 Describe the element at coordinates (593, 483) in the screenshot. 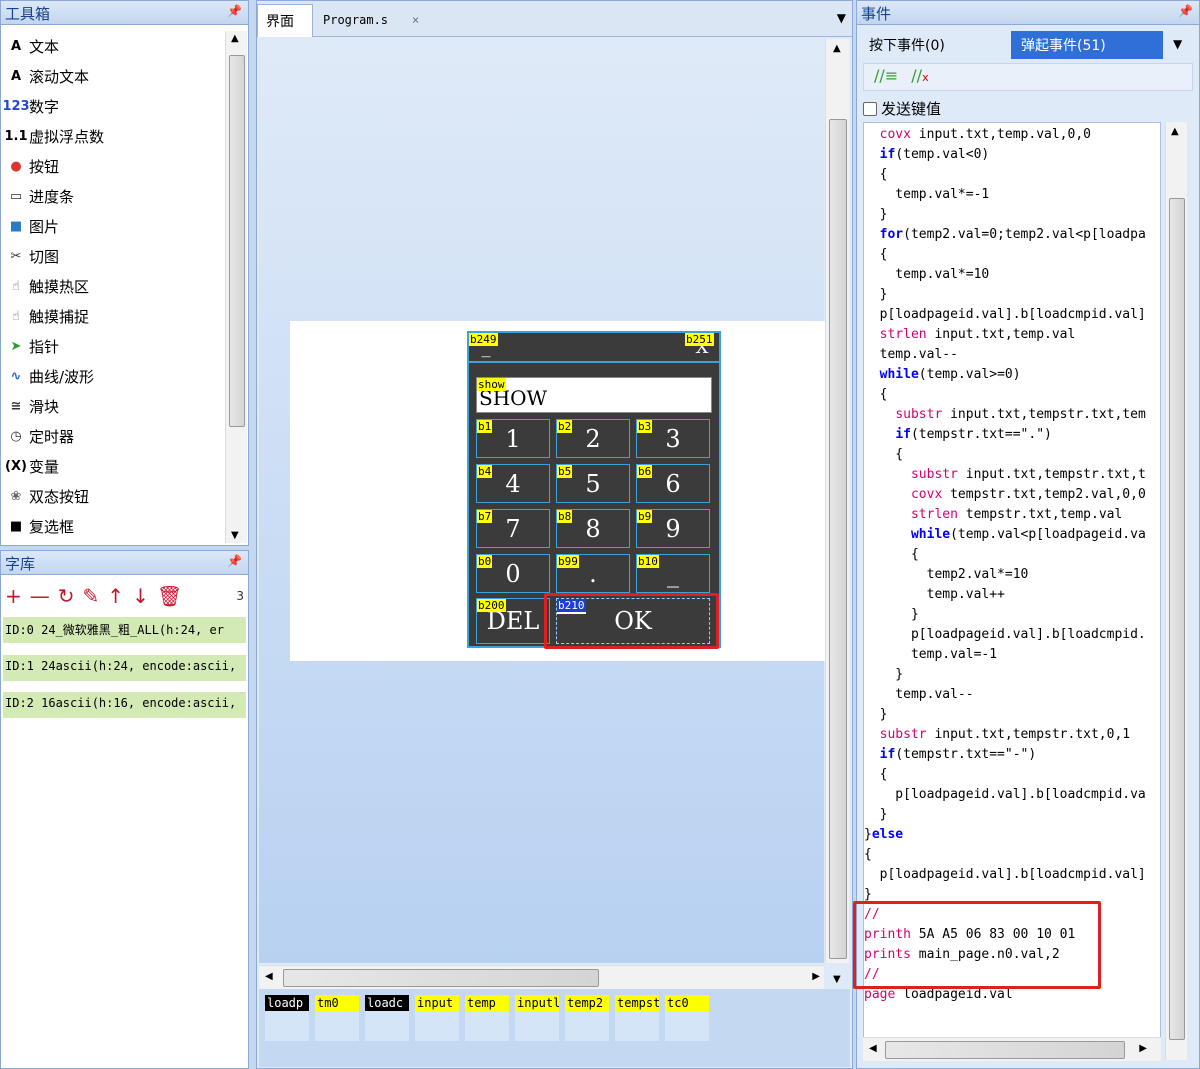

I see `key-button: b5 5` at that location.